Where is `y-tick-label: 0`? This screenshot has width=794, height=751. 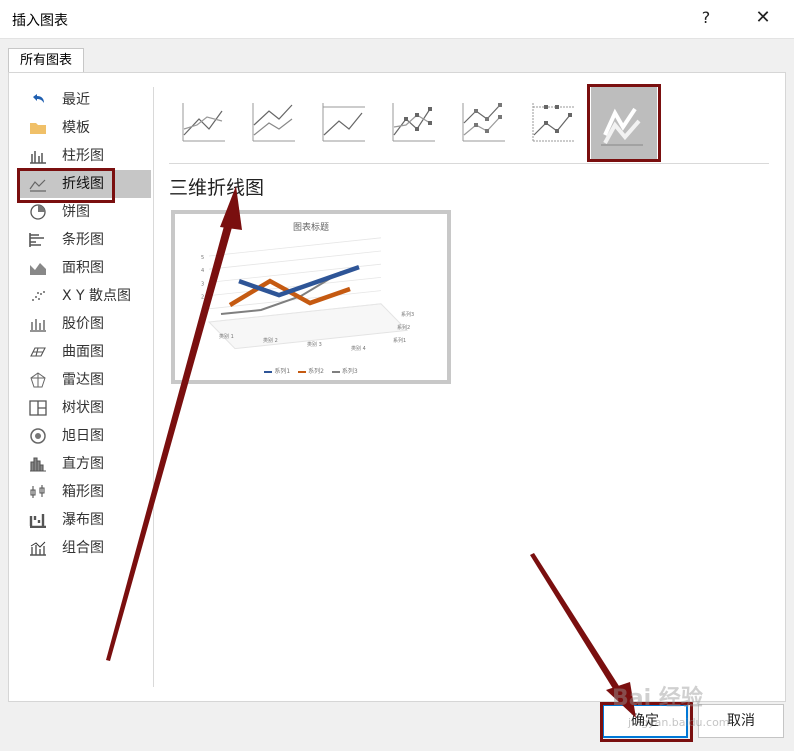 y-tick-label: 0 is located at coordinates (202, 324).